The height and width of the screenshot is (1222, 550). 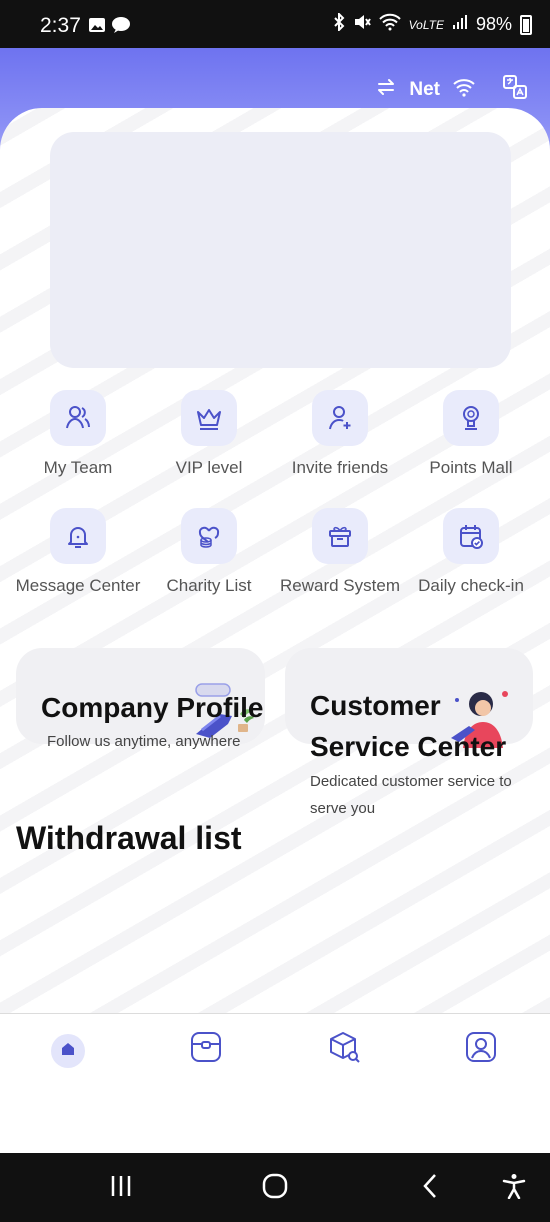 I want to click on bottom-nav, so click(x=275, y=1083).